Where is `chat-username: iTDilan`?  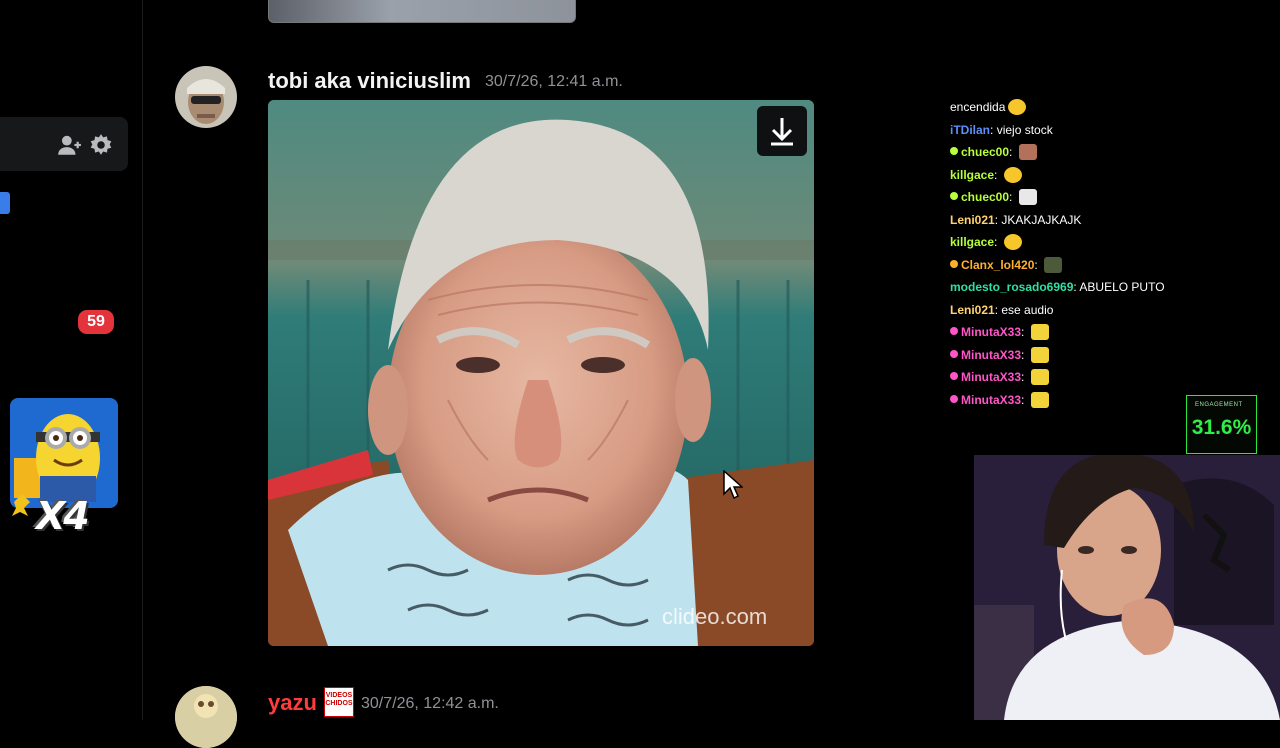
chat-username: iTDilan is located at coordinates (970, 129).